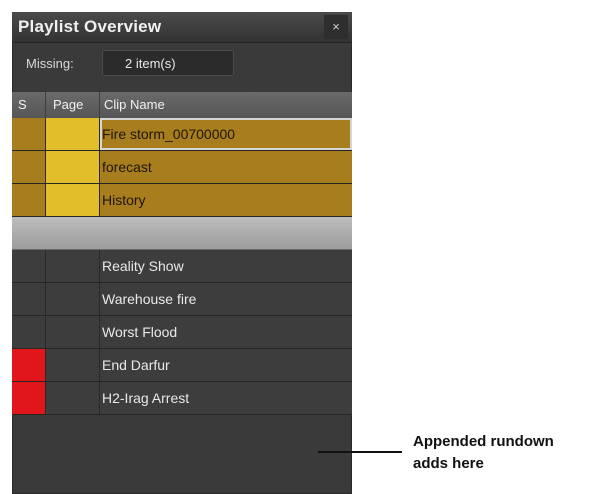 Image resolution: width=610 pixels, height=494 pixels. What do you see at coordinates (226, 105) in the screenshot?
I see `column-header-clip-name: Clip Name` at bounding box center [226, 105].